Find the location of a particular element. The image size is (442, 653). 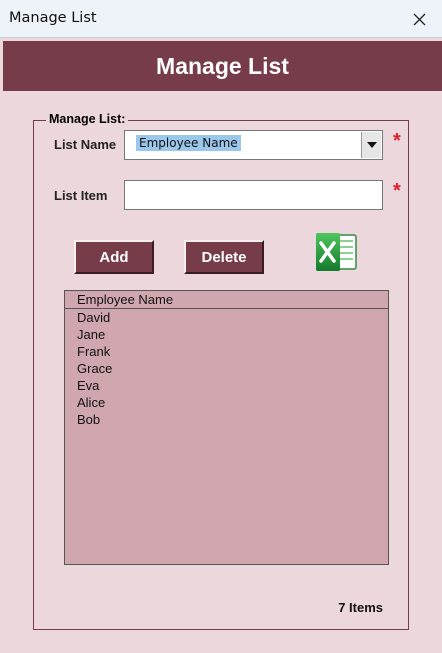

list-column-header: Employee Name is located at coordinates (226, 300).